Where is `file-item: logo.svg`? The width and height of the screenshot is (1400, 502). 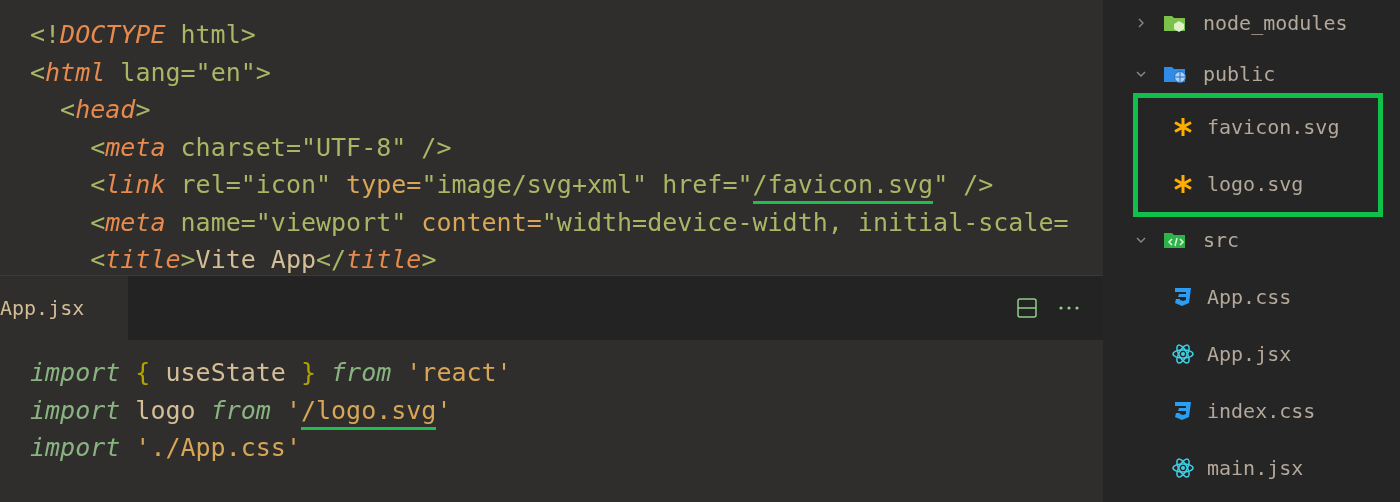
file-item: logo.svg is located at coordinates (1256, 183).